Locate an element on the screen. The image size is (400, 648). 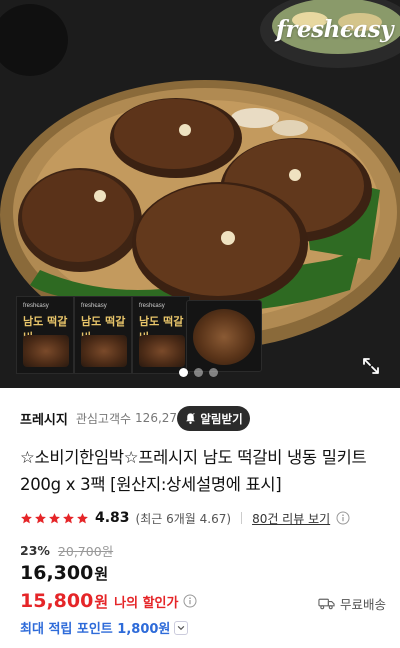
chevron-down-icon is located at coordinates (181, 627).